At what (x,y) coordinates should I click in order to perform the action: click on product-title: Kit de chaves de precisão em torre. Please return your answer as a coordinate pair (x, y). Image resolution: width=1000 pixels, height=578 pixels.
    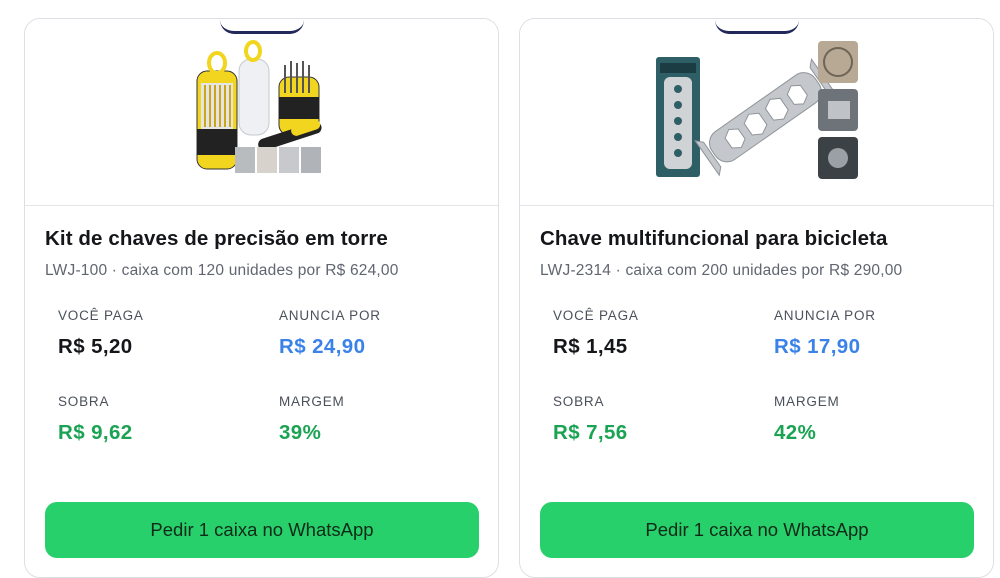
    Looking at the image, I should click on (216, 238).